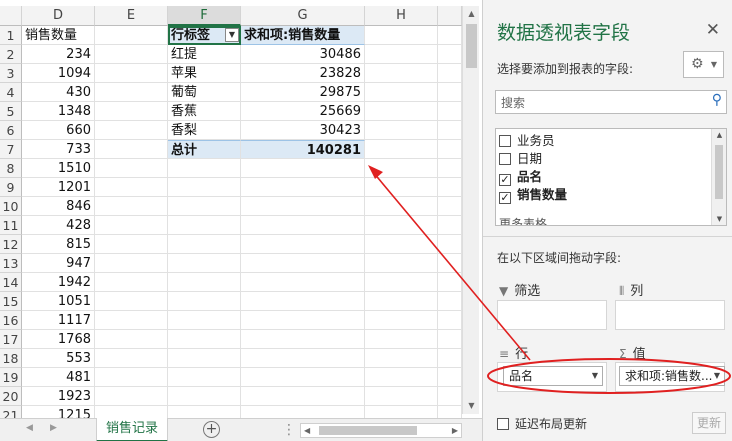  What do you see at coordinates (303, 54) in the screenshot?
I see `pivot-item-value: 30486` at bounding box center [303, 54].